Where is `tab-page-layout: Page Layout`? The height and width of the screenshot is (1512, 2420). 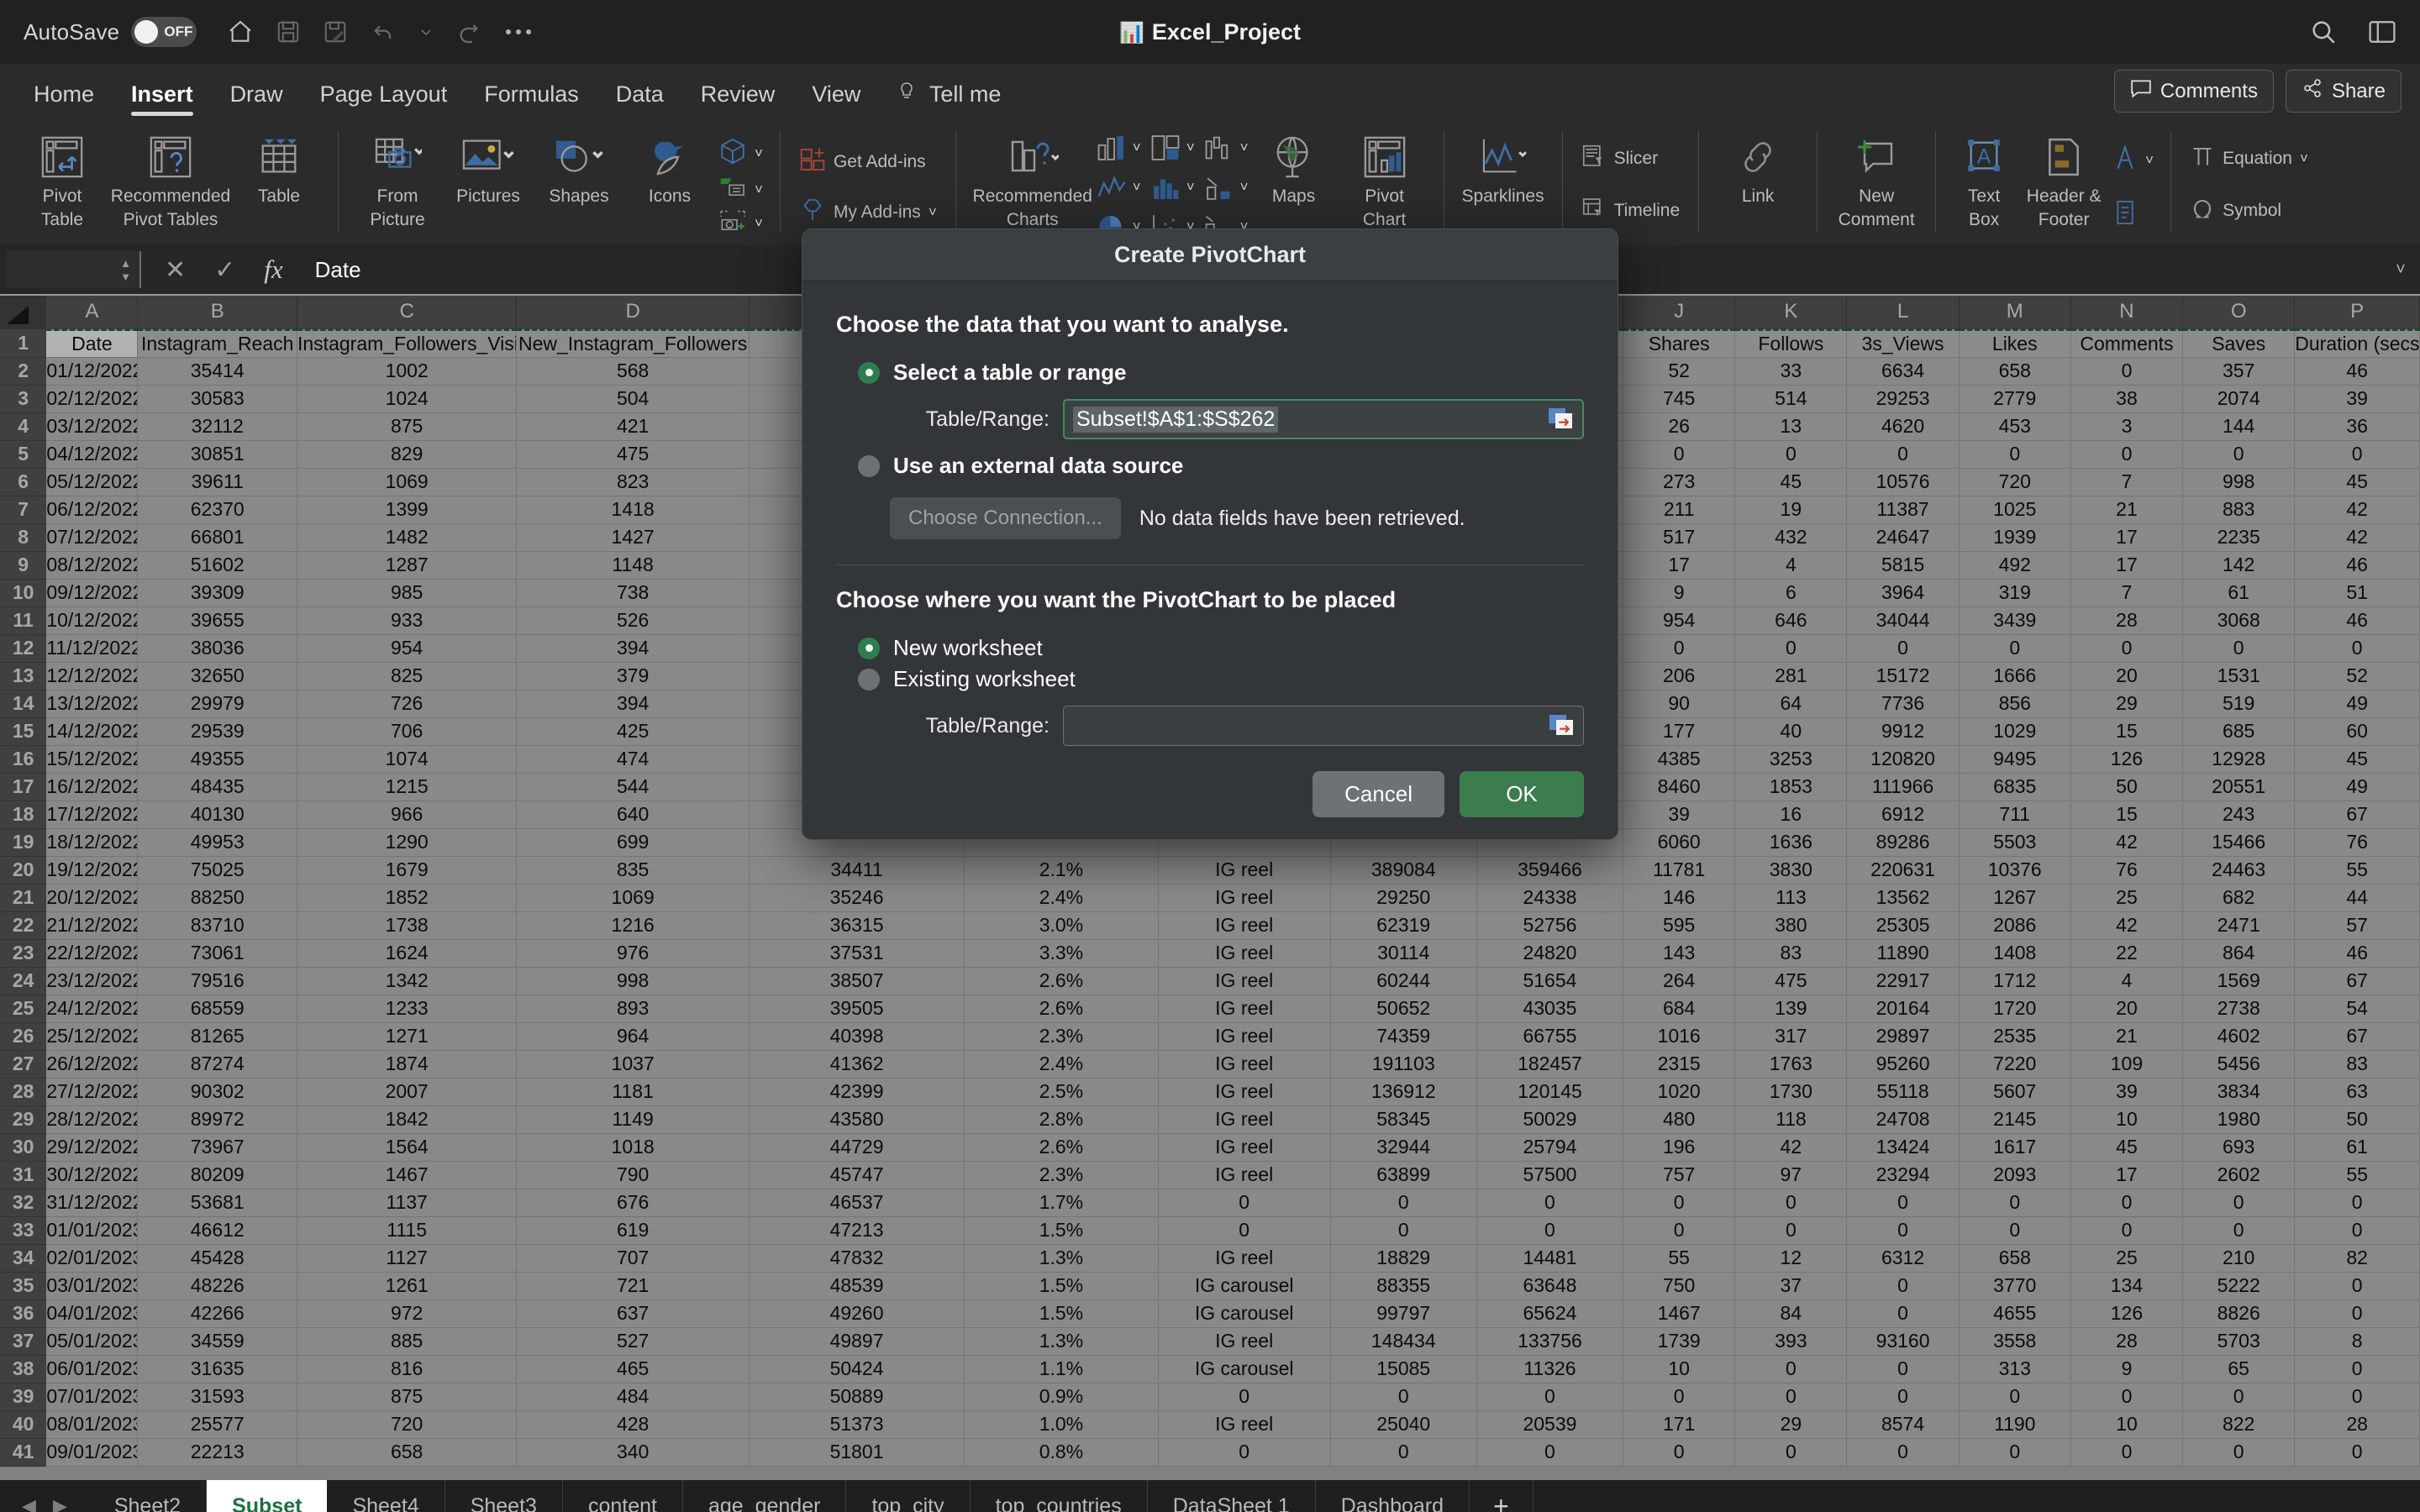 tab-page-layout: Page Layout is located at coordinates (384, 100).